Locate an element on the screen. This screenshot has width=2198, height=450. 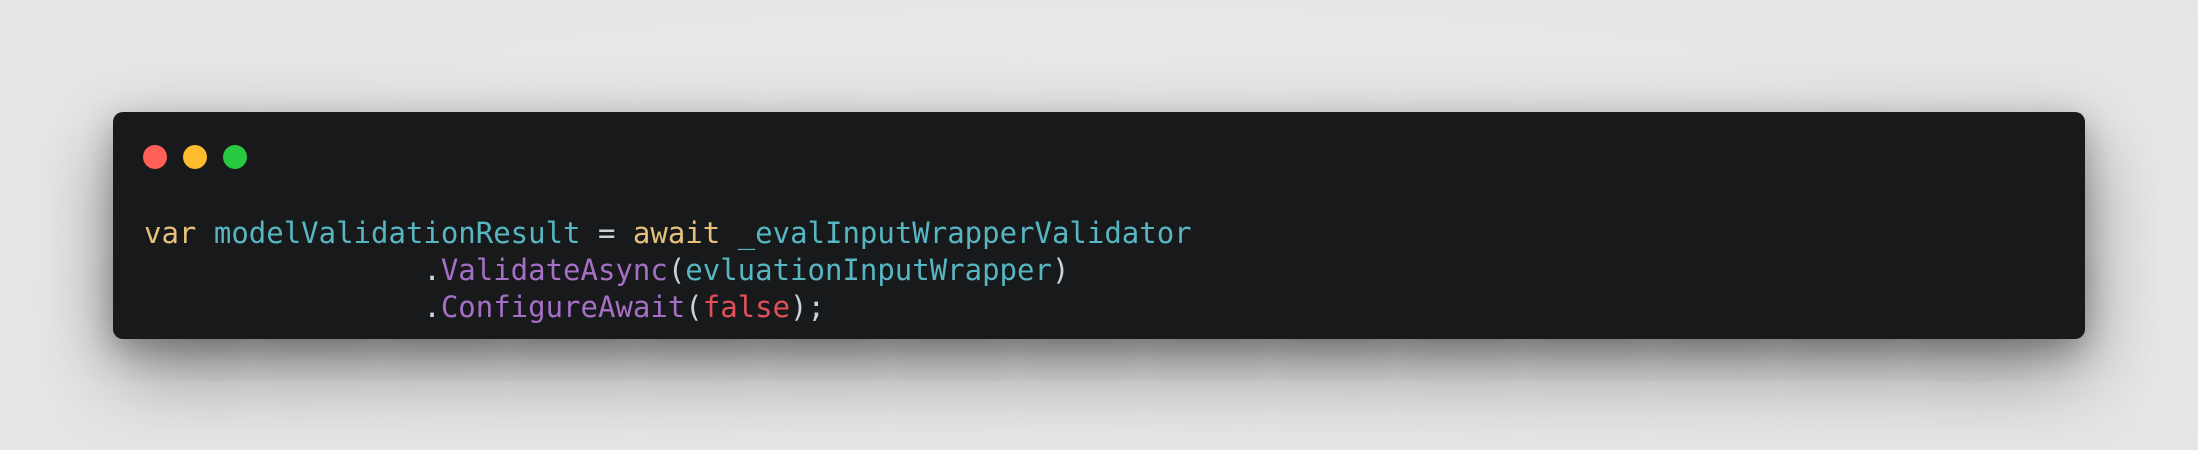
code-line-2: .ValidateAsync(evluationInputWrapper) is located at coordinates (668, 270).